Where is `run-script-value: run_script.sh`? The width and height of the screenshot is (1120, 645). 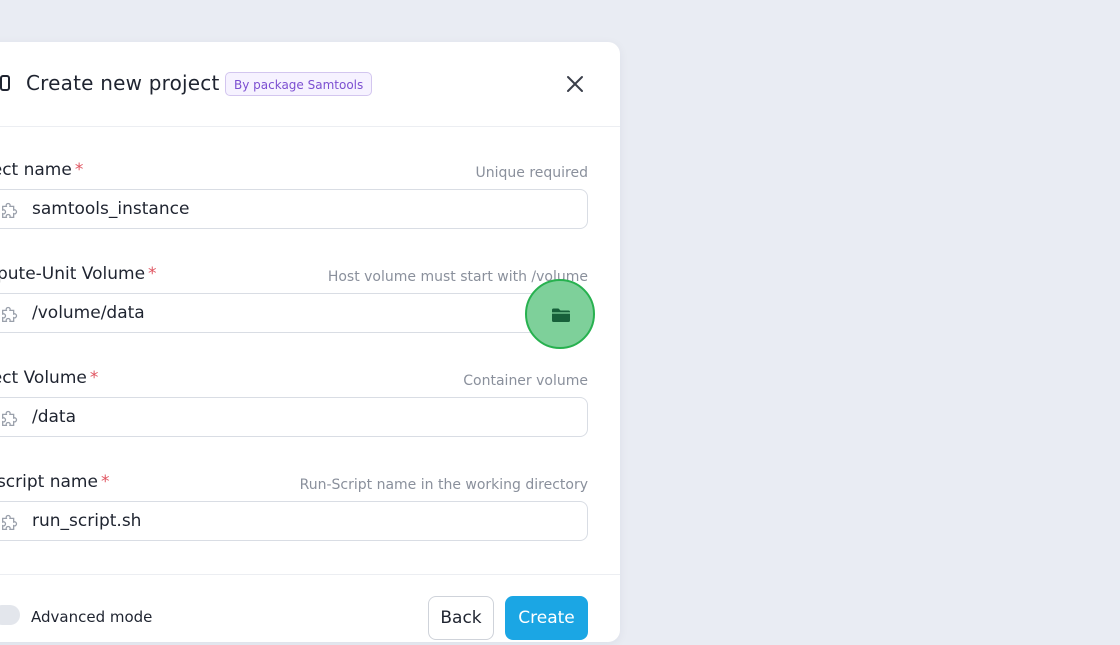 run-script-value: run_script.sh is located at coordinates (87, 521).